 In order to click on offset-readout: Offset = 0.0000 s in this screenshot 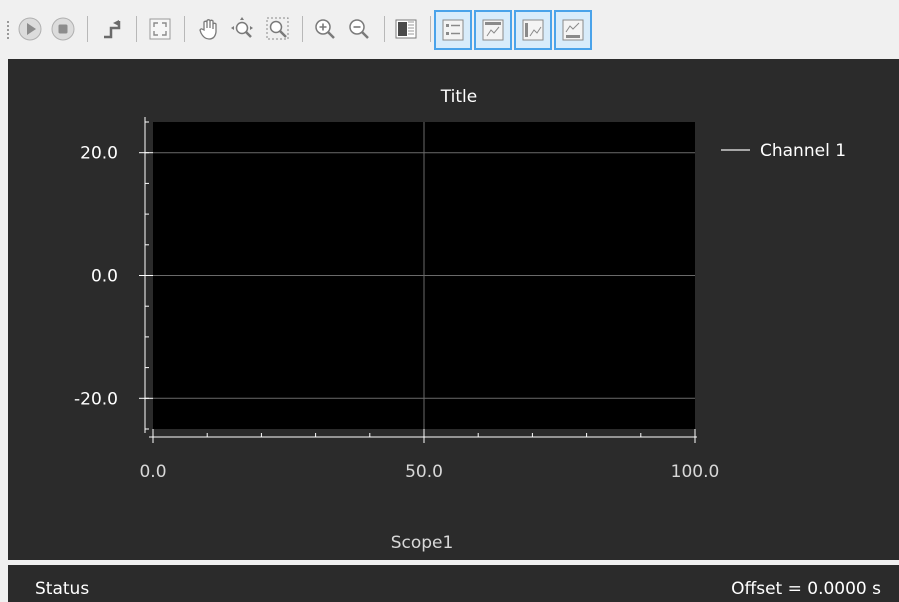, I will do `click(806, 589)`.